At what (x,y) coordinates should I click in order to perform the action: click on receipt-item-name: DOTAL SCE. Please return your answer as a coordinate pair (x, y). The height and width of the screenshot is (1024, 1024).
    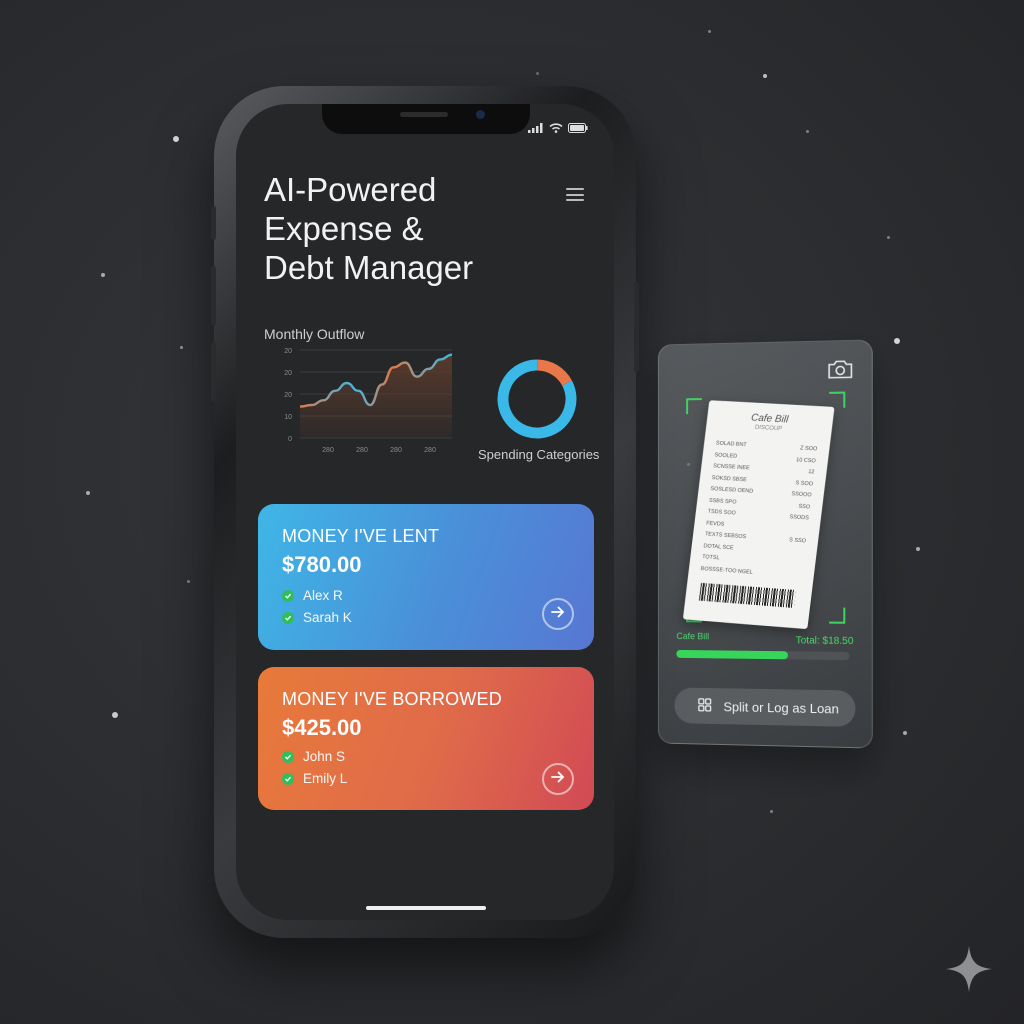
    Looking at the image, I should click on (718, 546).